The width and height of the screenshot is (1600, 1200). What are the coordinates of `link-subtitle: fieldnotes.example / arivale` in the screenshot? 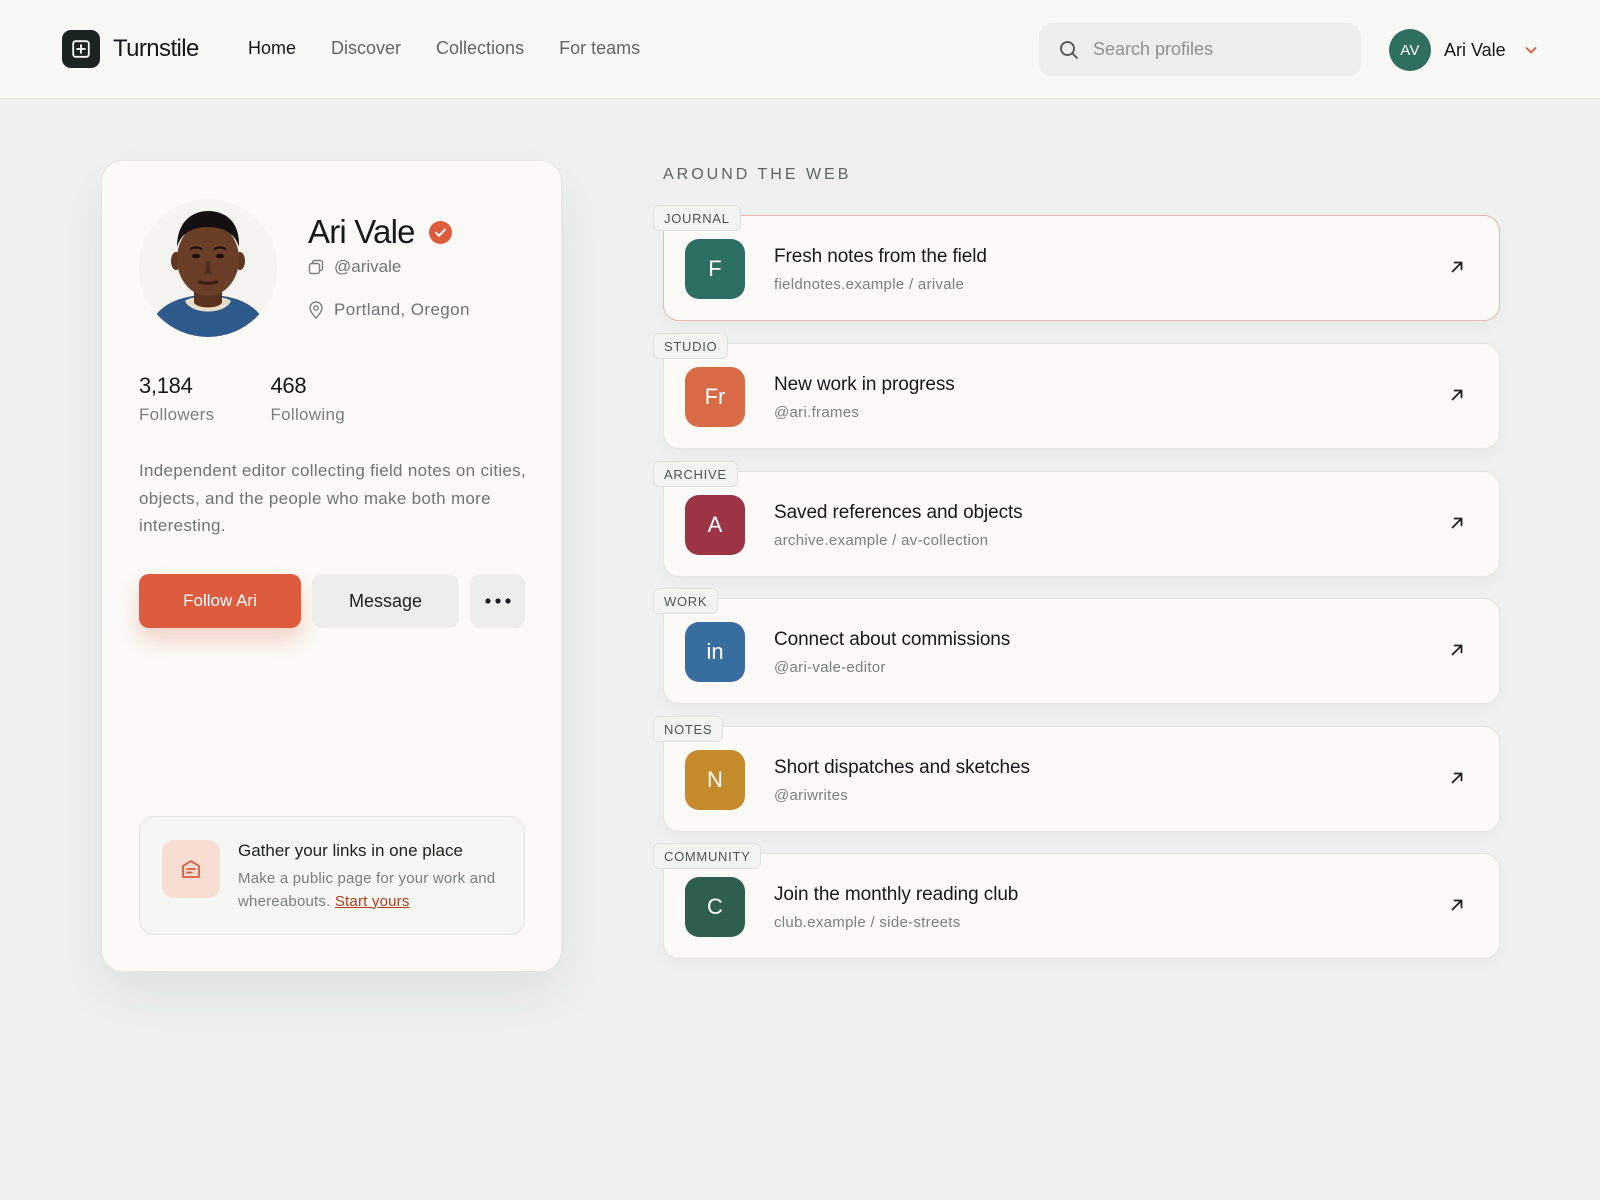 It's located at (869, 284).